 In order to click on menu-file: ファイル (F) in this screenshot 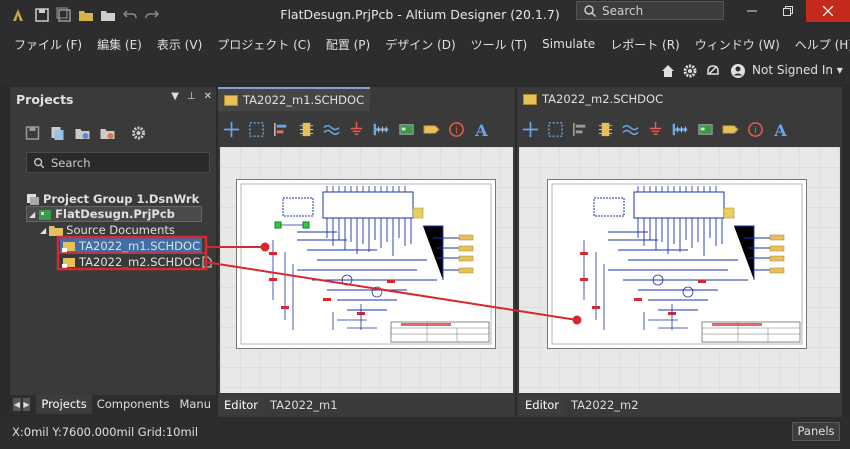, I will do `click(48, 44)`.